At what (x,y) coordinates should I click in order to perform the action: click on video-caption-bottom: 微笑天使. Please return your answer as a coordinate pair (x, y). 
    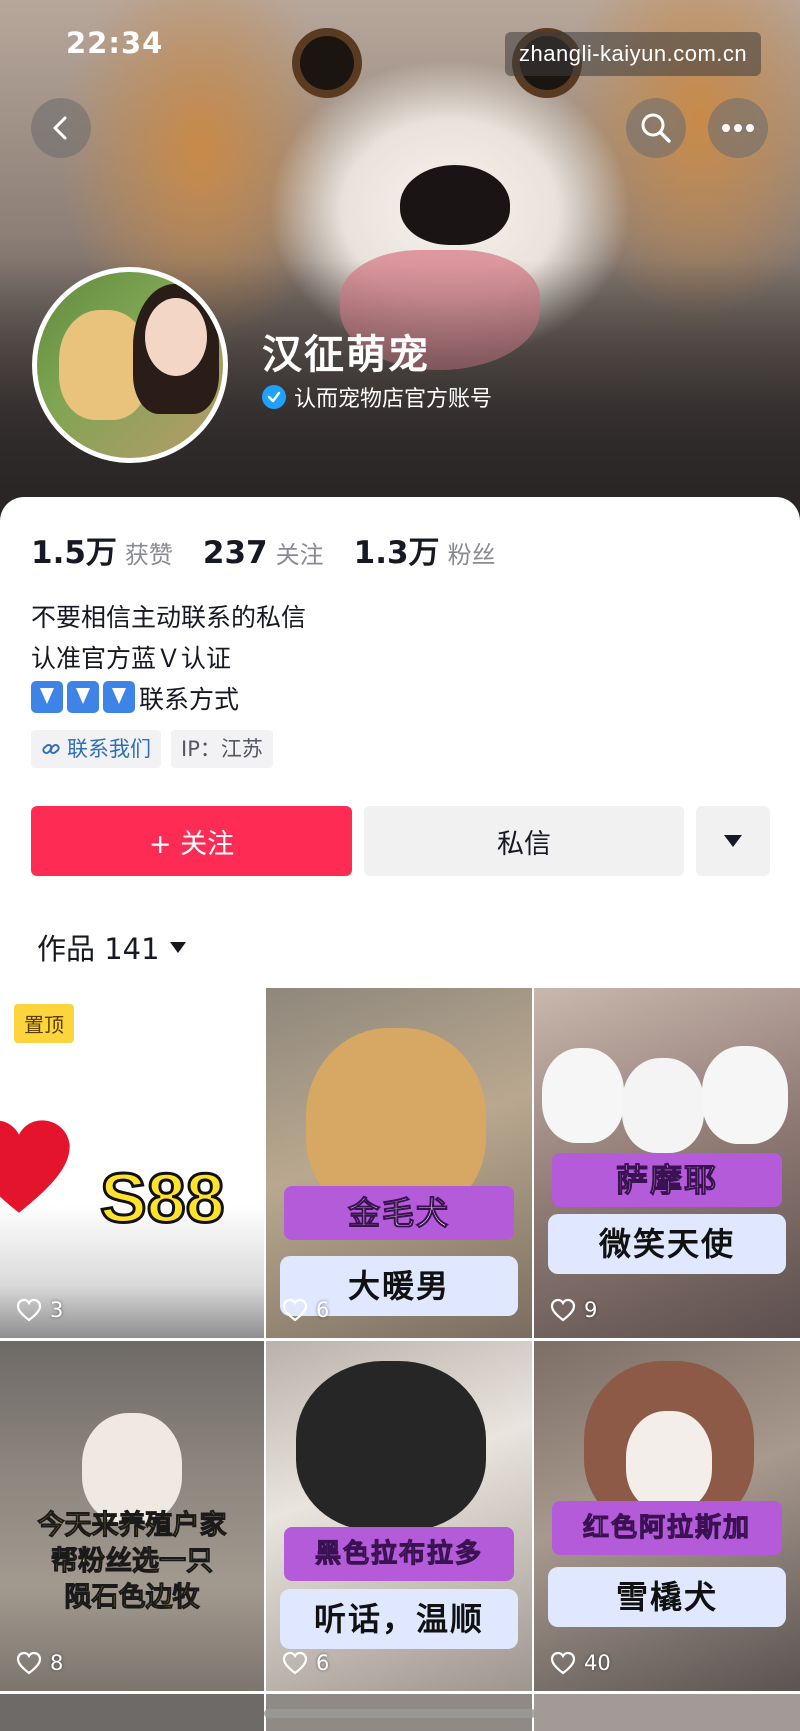
    Looking at the image, I should click on (667, 1244).